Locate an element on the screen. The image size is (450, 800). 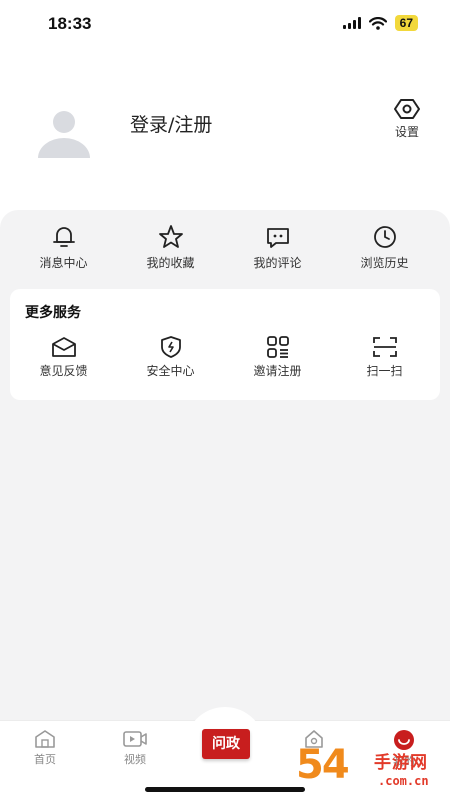
bell-icon is located at coordinates (63, 237).